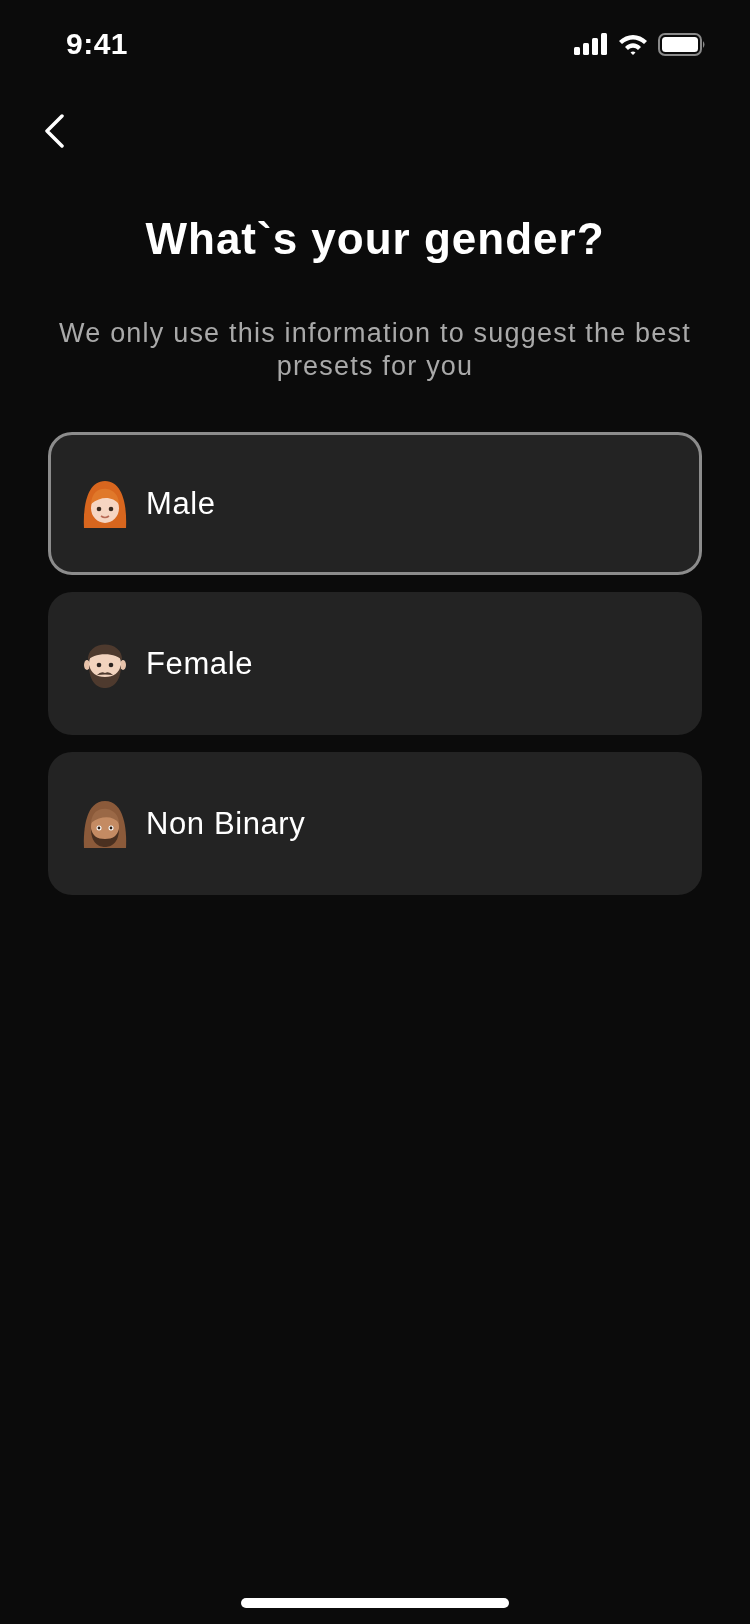 The image size is (750, 1624). Describe the element at coordinates (682, 44) in the screenshot. I see `battery-icon` at that location.